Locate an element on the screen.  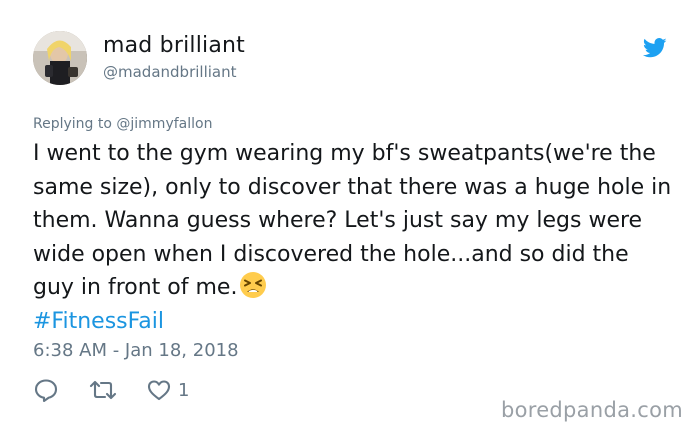
display-name: mad brilliant is located at coordinates (174, 45).